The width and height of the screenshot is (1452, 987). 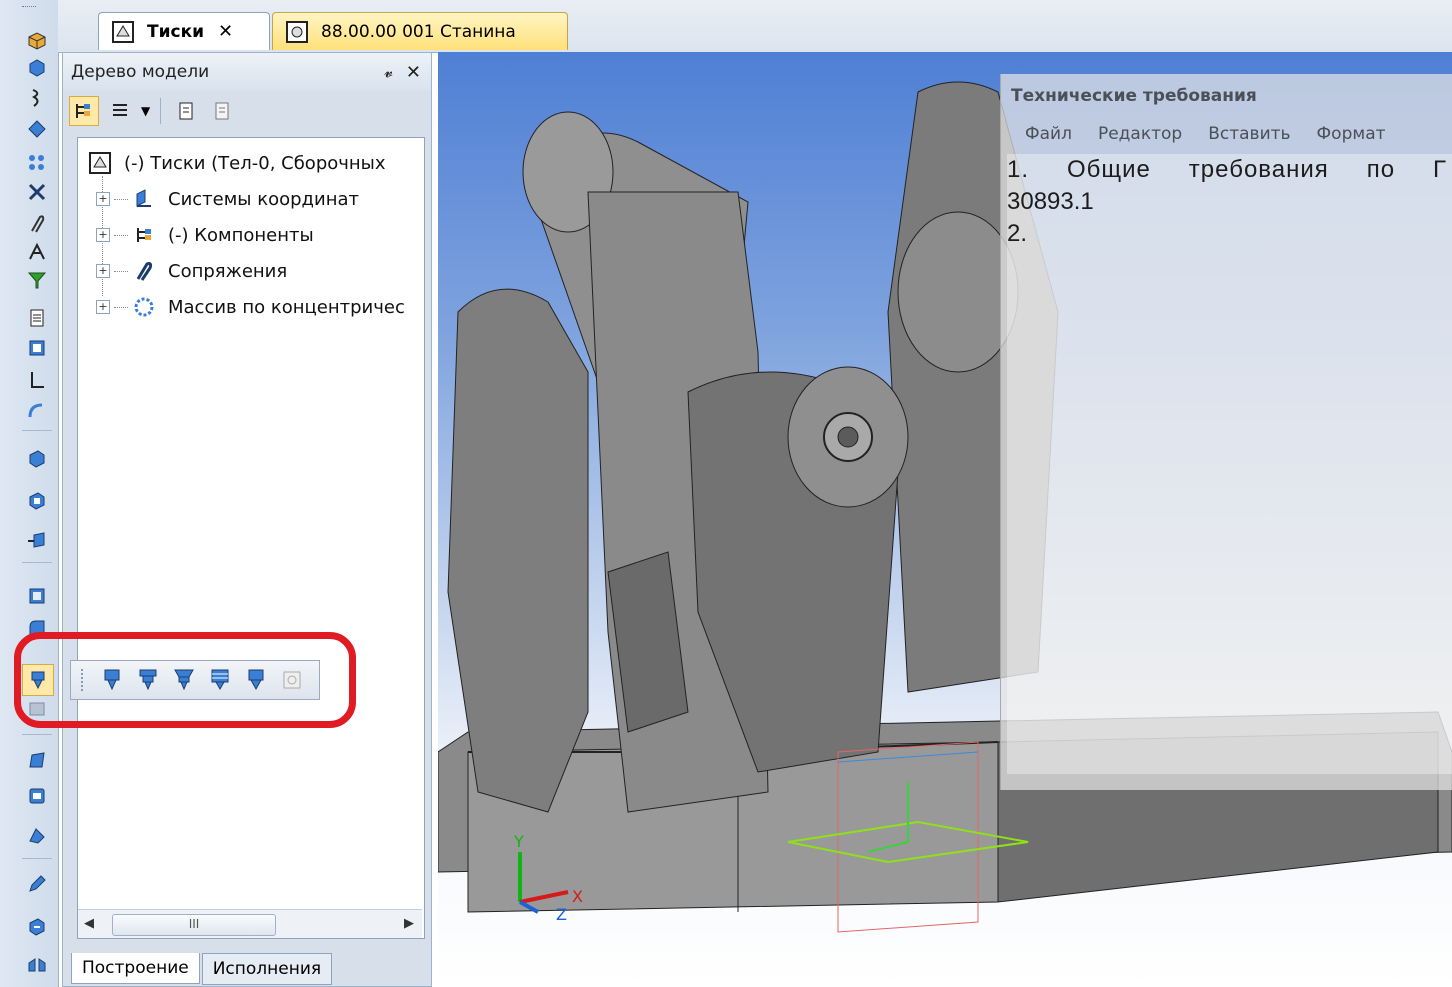 What do you see at coordinates (185, 680) in the screenshot?
I see `red-highlight-outline` at bounding box center [185, 680].